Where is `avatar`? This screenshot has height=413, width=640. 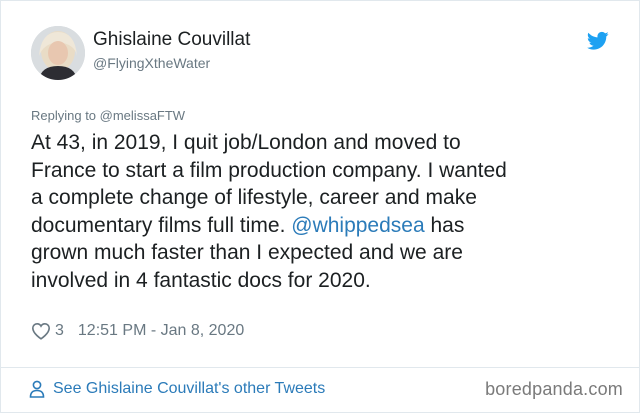
avatar is located at coordinates (58, 53).